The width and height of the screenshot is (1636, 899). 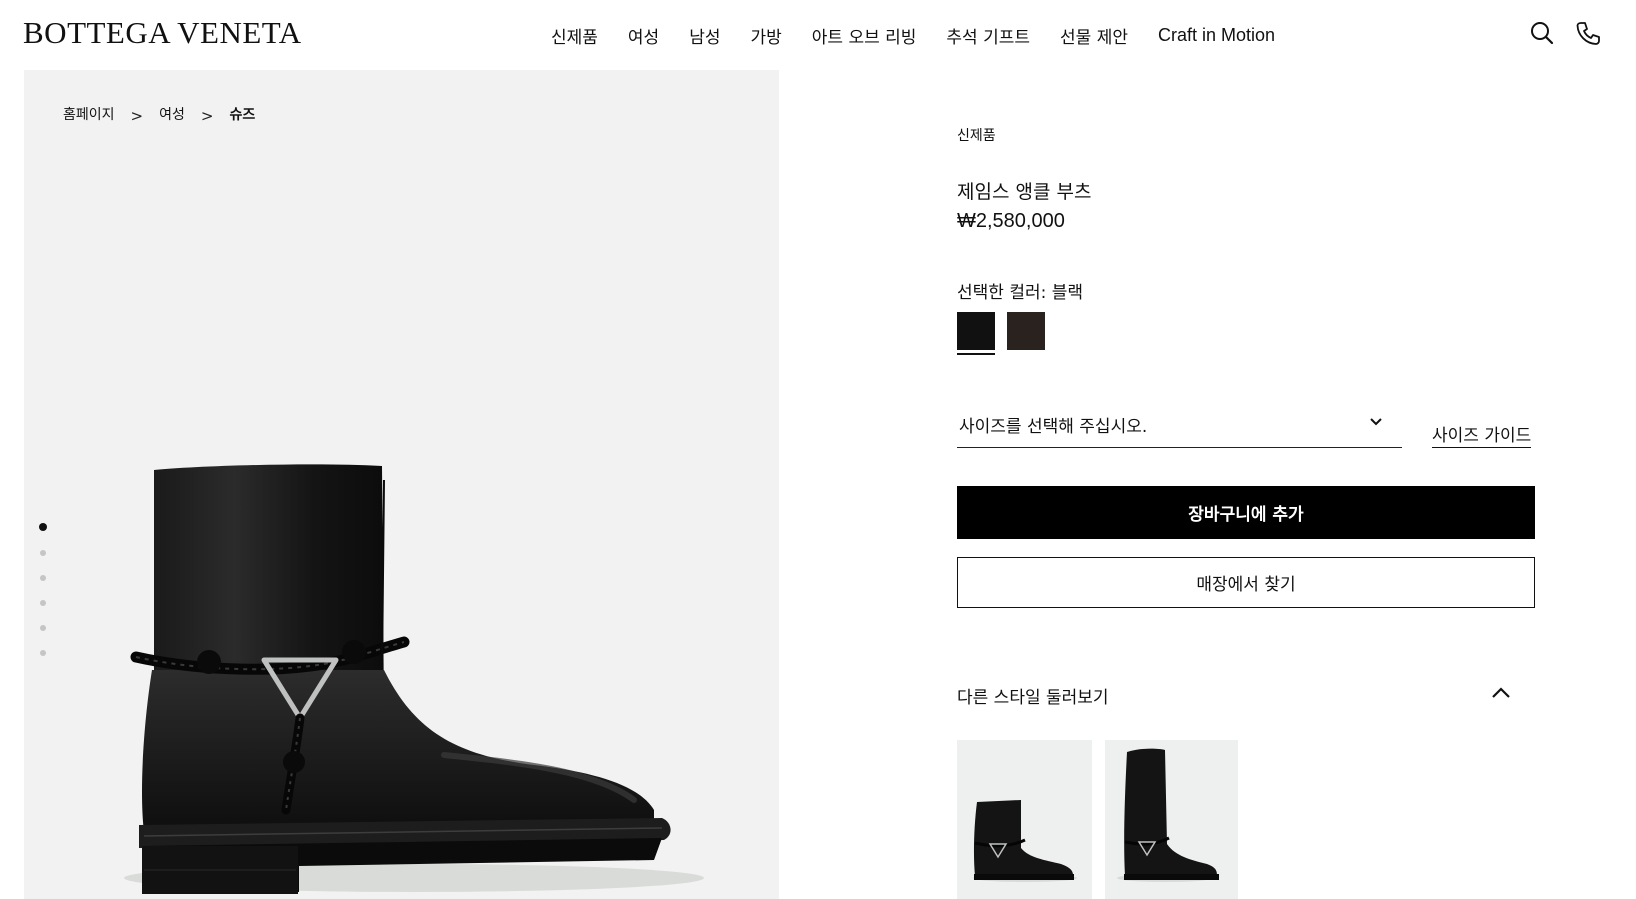 I want to click on size-guide-link: 사이즈 가이드, so click(x=1482, y=434).